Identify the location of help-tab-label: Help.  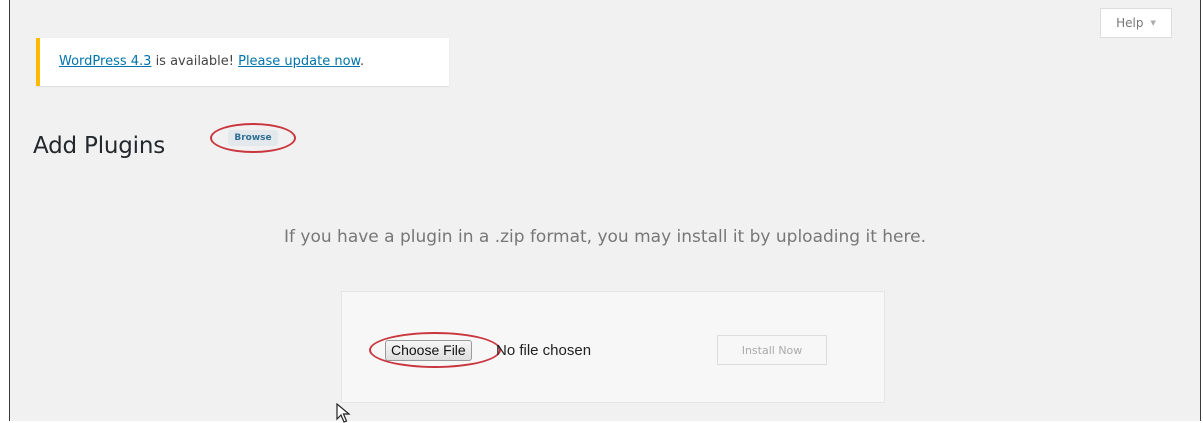
(1130, 23).